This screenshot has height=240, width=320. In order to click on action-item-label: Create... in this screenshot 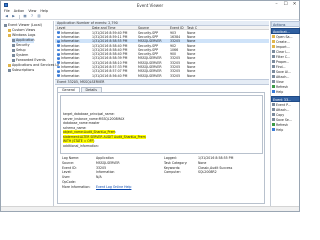, I will do `click(283, 41)`.